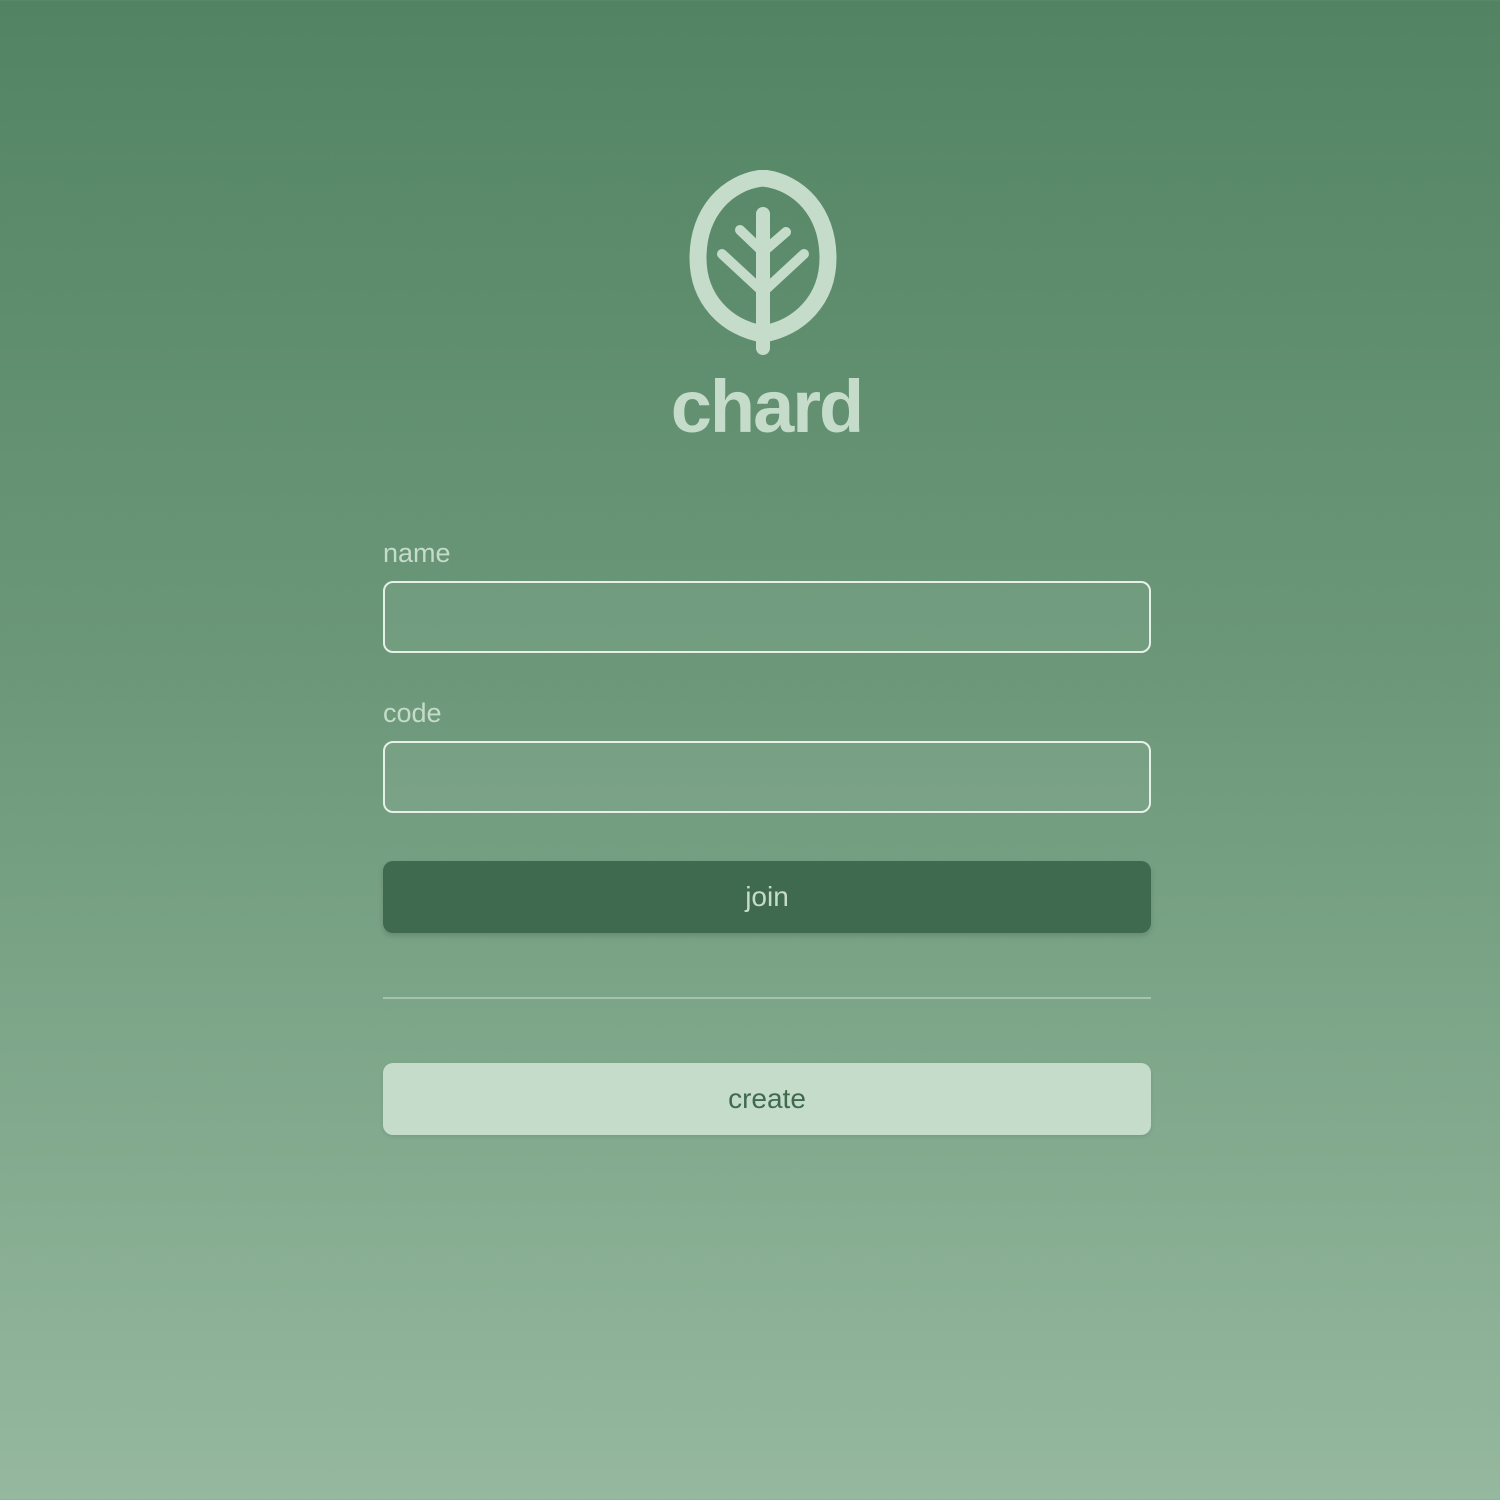 This screenshot has width=1500, height=1500. What do you see at coordinates (767, 617) in the screenshot?
I see `name-input` at bounding box center [767, 617].